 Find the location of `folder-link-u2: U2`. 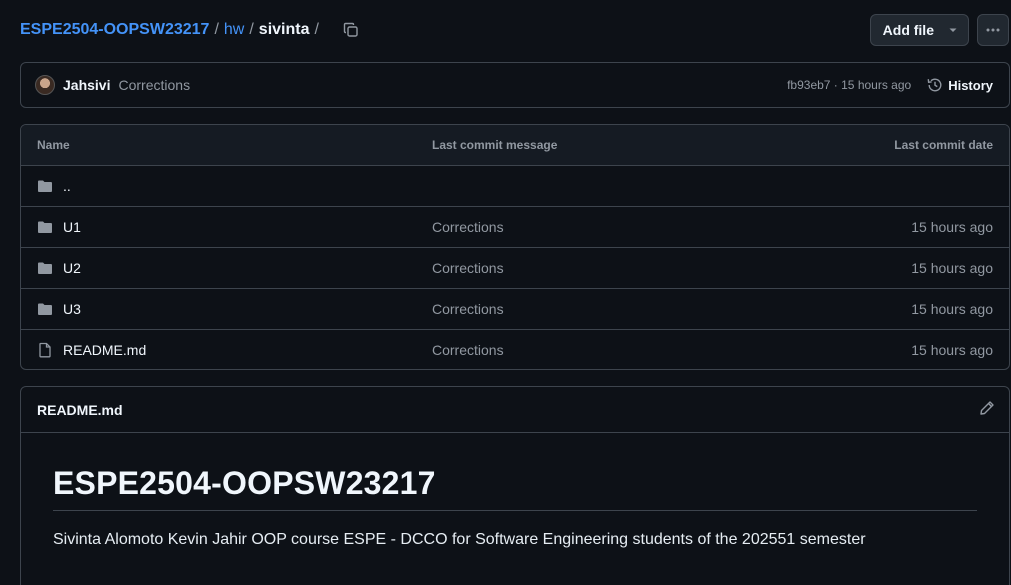

folder-link-u2: U2 is located at coordinates (72, 268).